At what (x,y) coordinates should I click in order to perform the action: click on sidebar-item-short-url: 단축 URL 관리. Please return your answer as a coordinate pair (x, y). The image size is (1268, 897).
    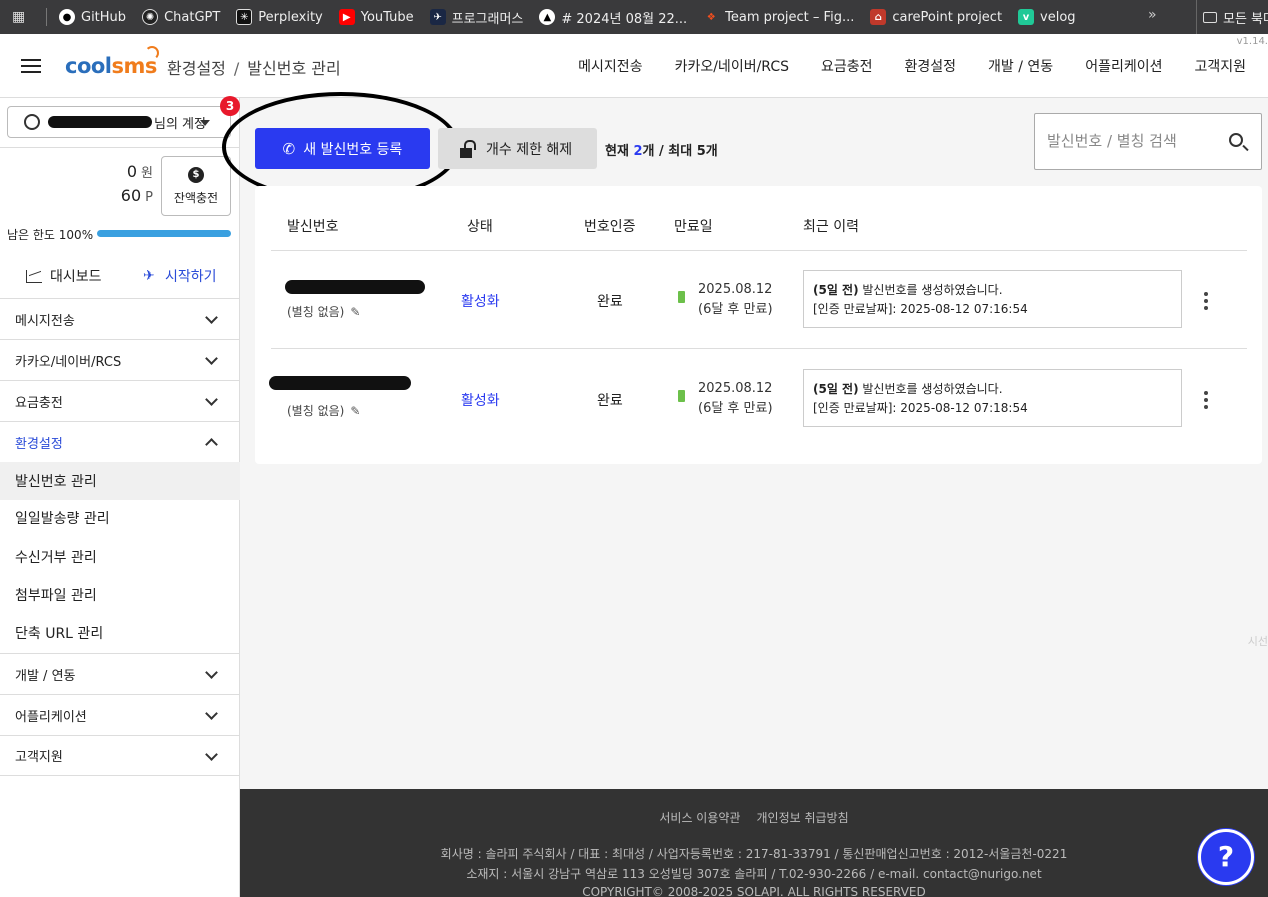
    Looking at the image, I should click on (120, 633).